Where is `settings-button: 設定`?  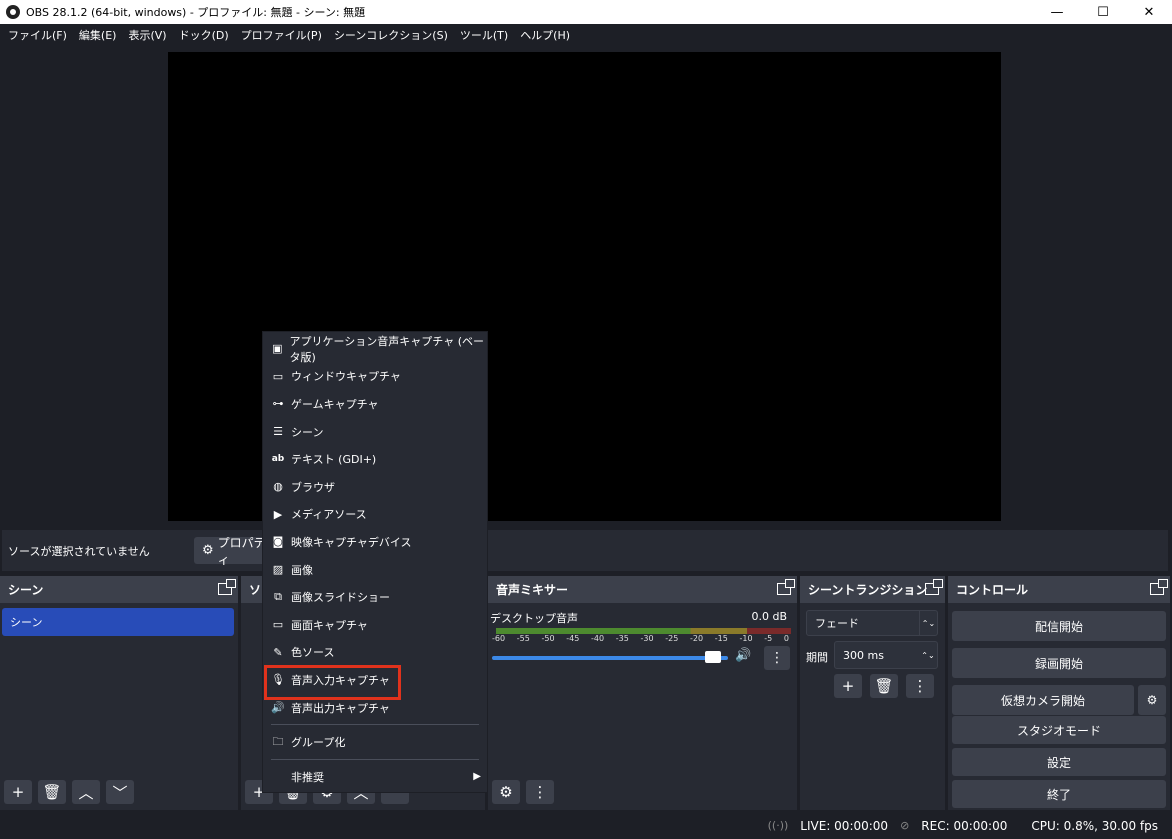 settings-button: 設定 is located at coordinates (1059, 762).